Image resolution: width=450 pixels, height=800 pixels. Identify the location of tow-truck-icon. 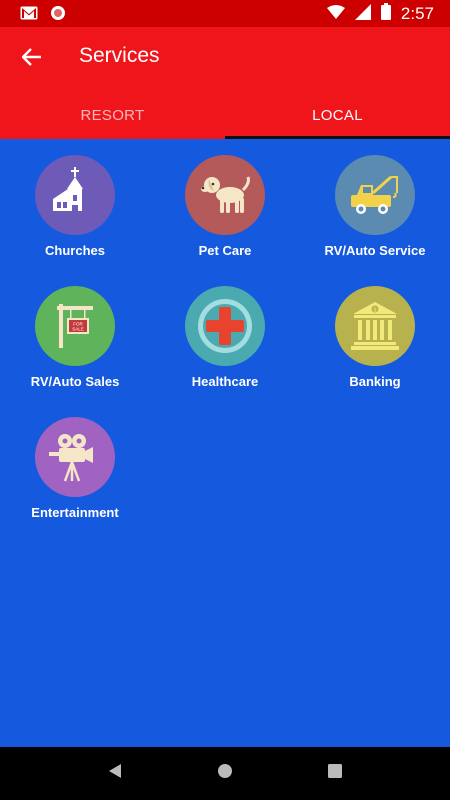
(375, 195).